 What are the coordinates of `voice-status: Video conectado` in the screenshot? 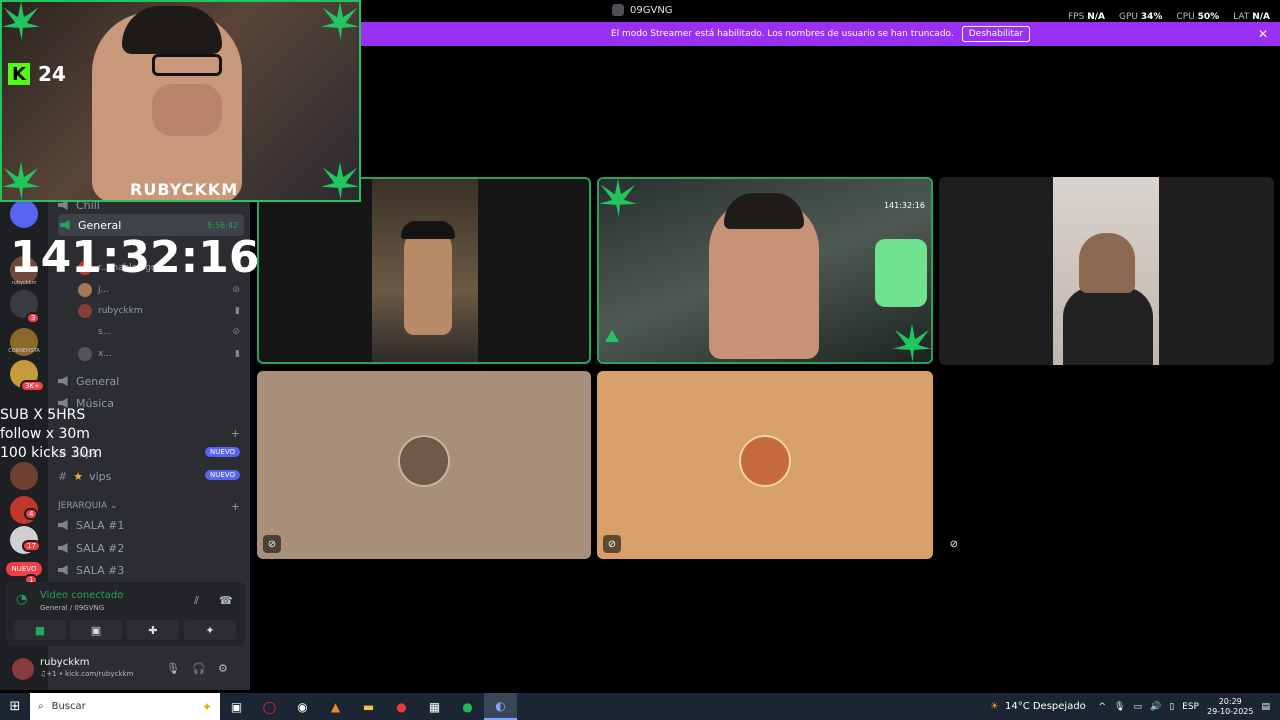 It's located at (81, 595).